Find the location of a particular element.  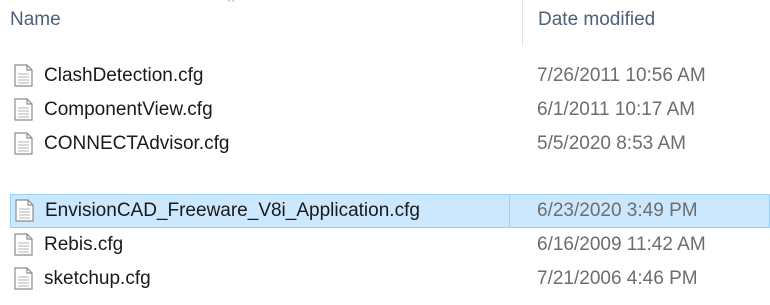

file-name: sketchup.cfg is located at coordinates (97, 278).